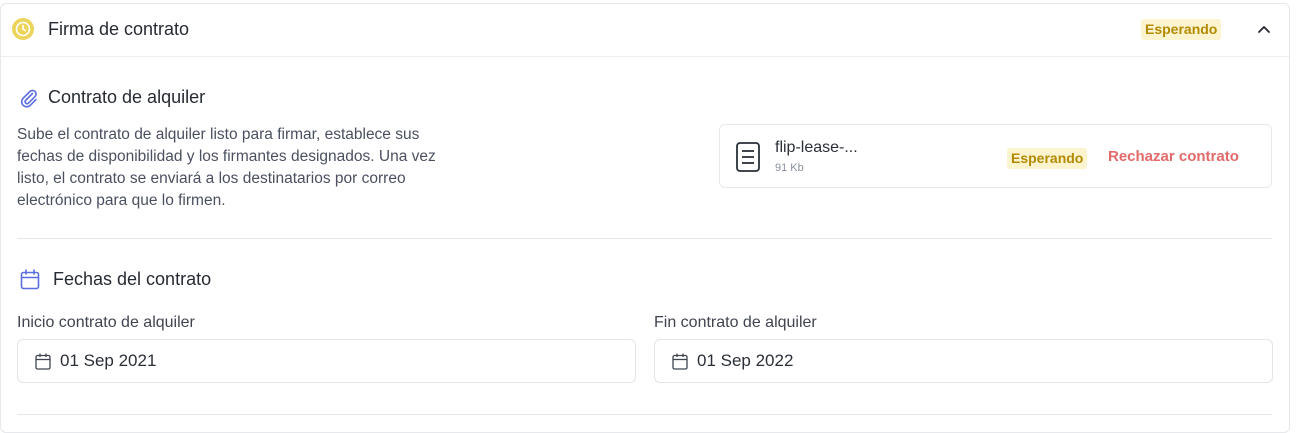  I want to click on dates-section-title: Fechas del contrato, so click(132, 279).